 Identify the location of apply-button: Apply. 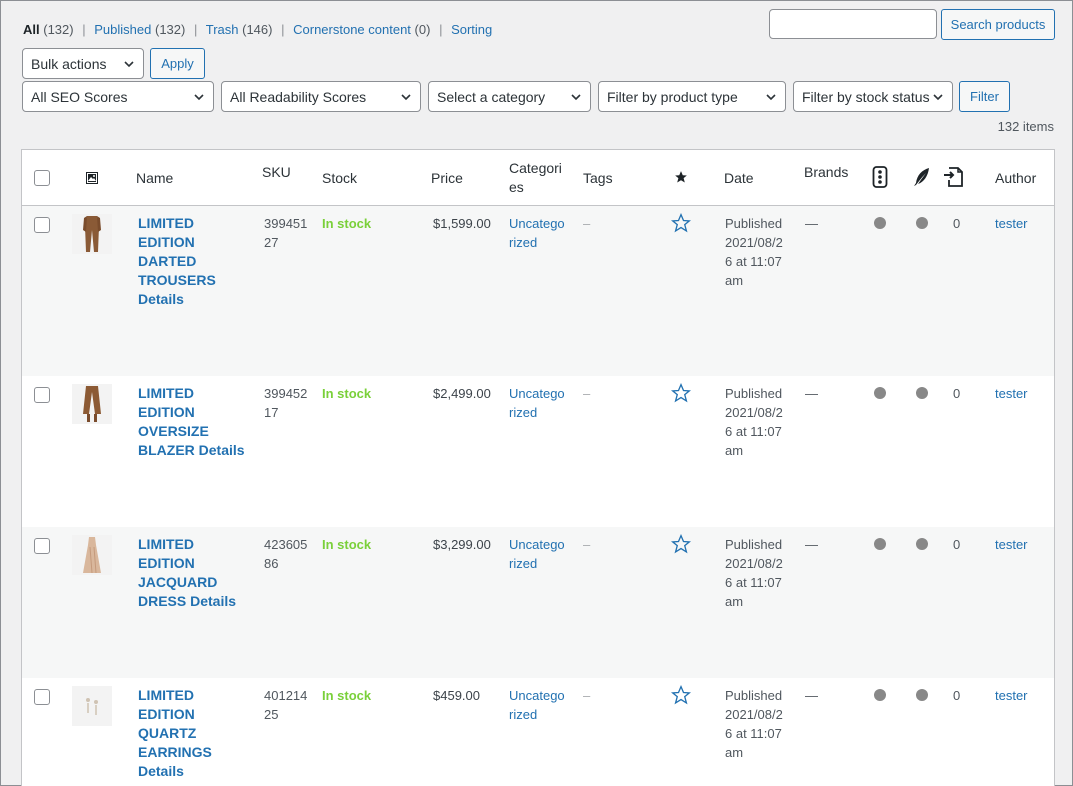
(177, 63).